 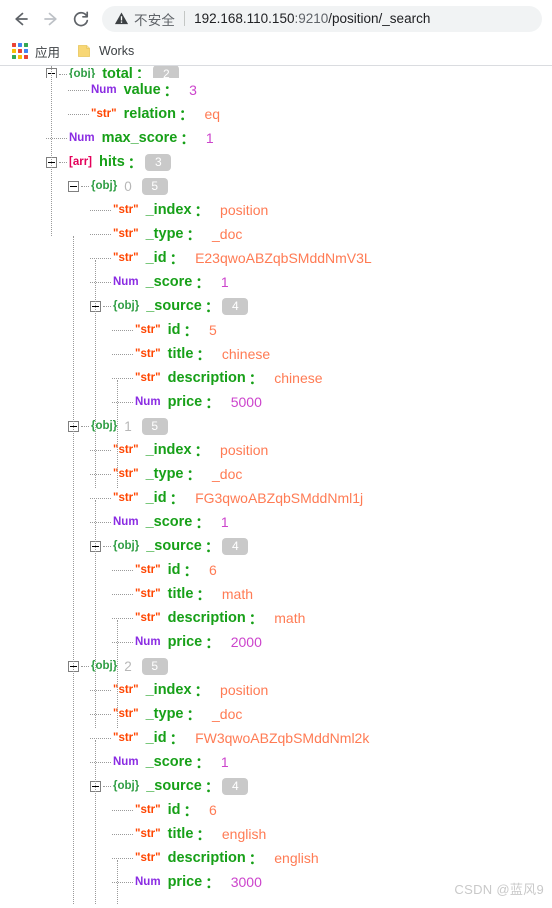 I want to click on apps-grid-icon, so click(x=20, y=51).